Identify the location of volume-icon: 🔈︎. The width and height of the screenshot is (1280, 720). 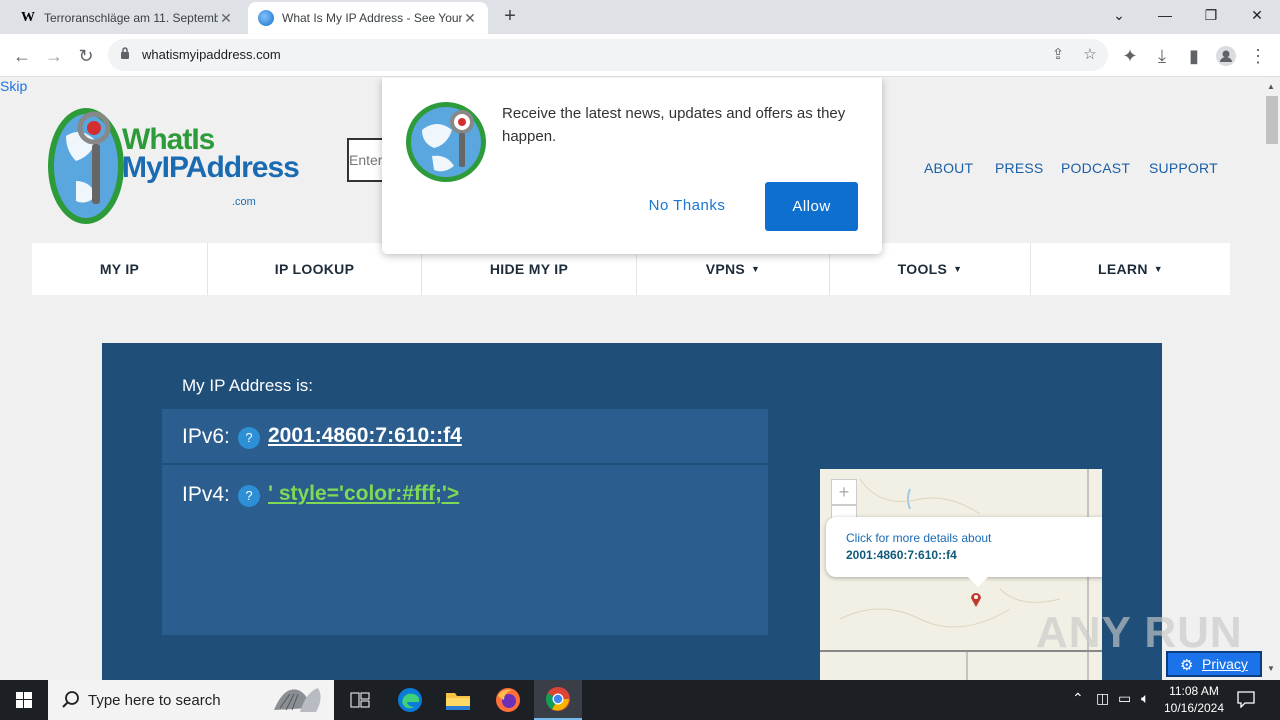
(1145, 698).